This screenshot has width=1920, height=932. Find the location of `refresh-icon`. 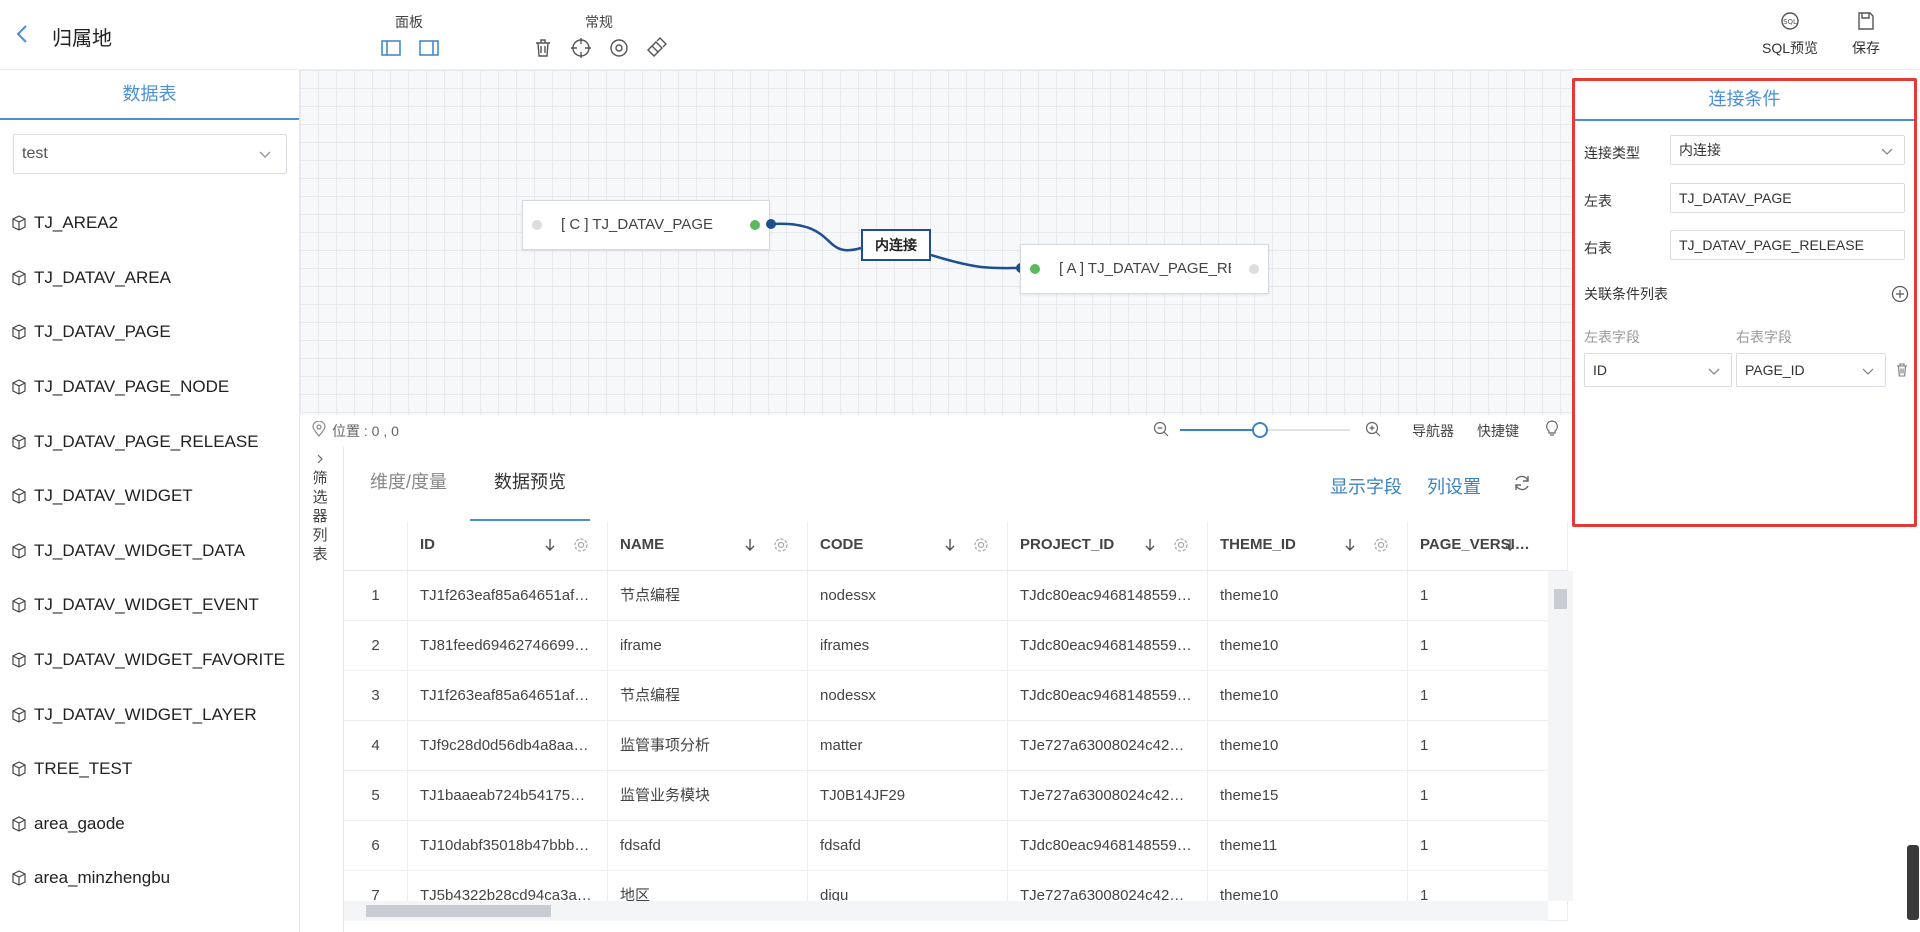

refresh-icon is located at coordinates (1522, 483).